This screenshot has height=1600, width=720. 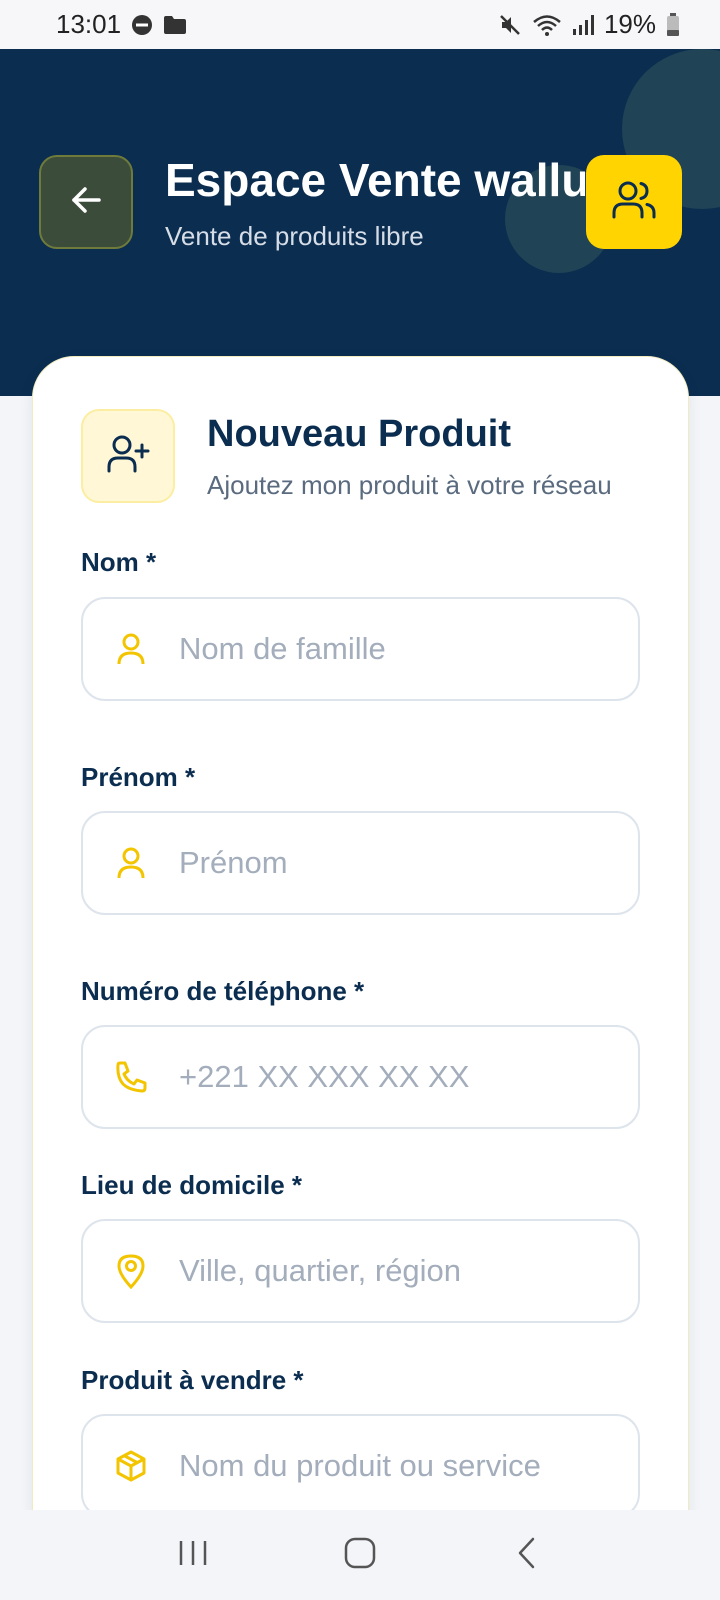 I want to click on user-plus-icon, so click(x=128, y=456).